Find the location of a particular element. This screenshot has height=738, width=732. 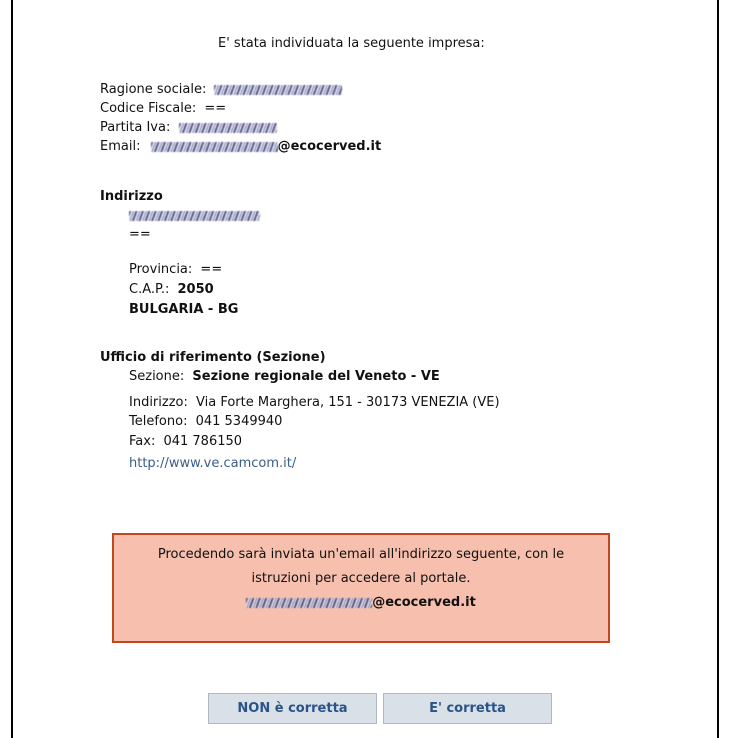

correct-button: E' corretta is located at coordinates (467, 708).